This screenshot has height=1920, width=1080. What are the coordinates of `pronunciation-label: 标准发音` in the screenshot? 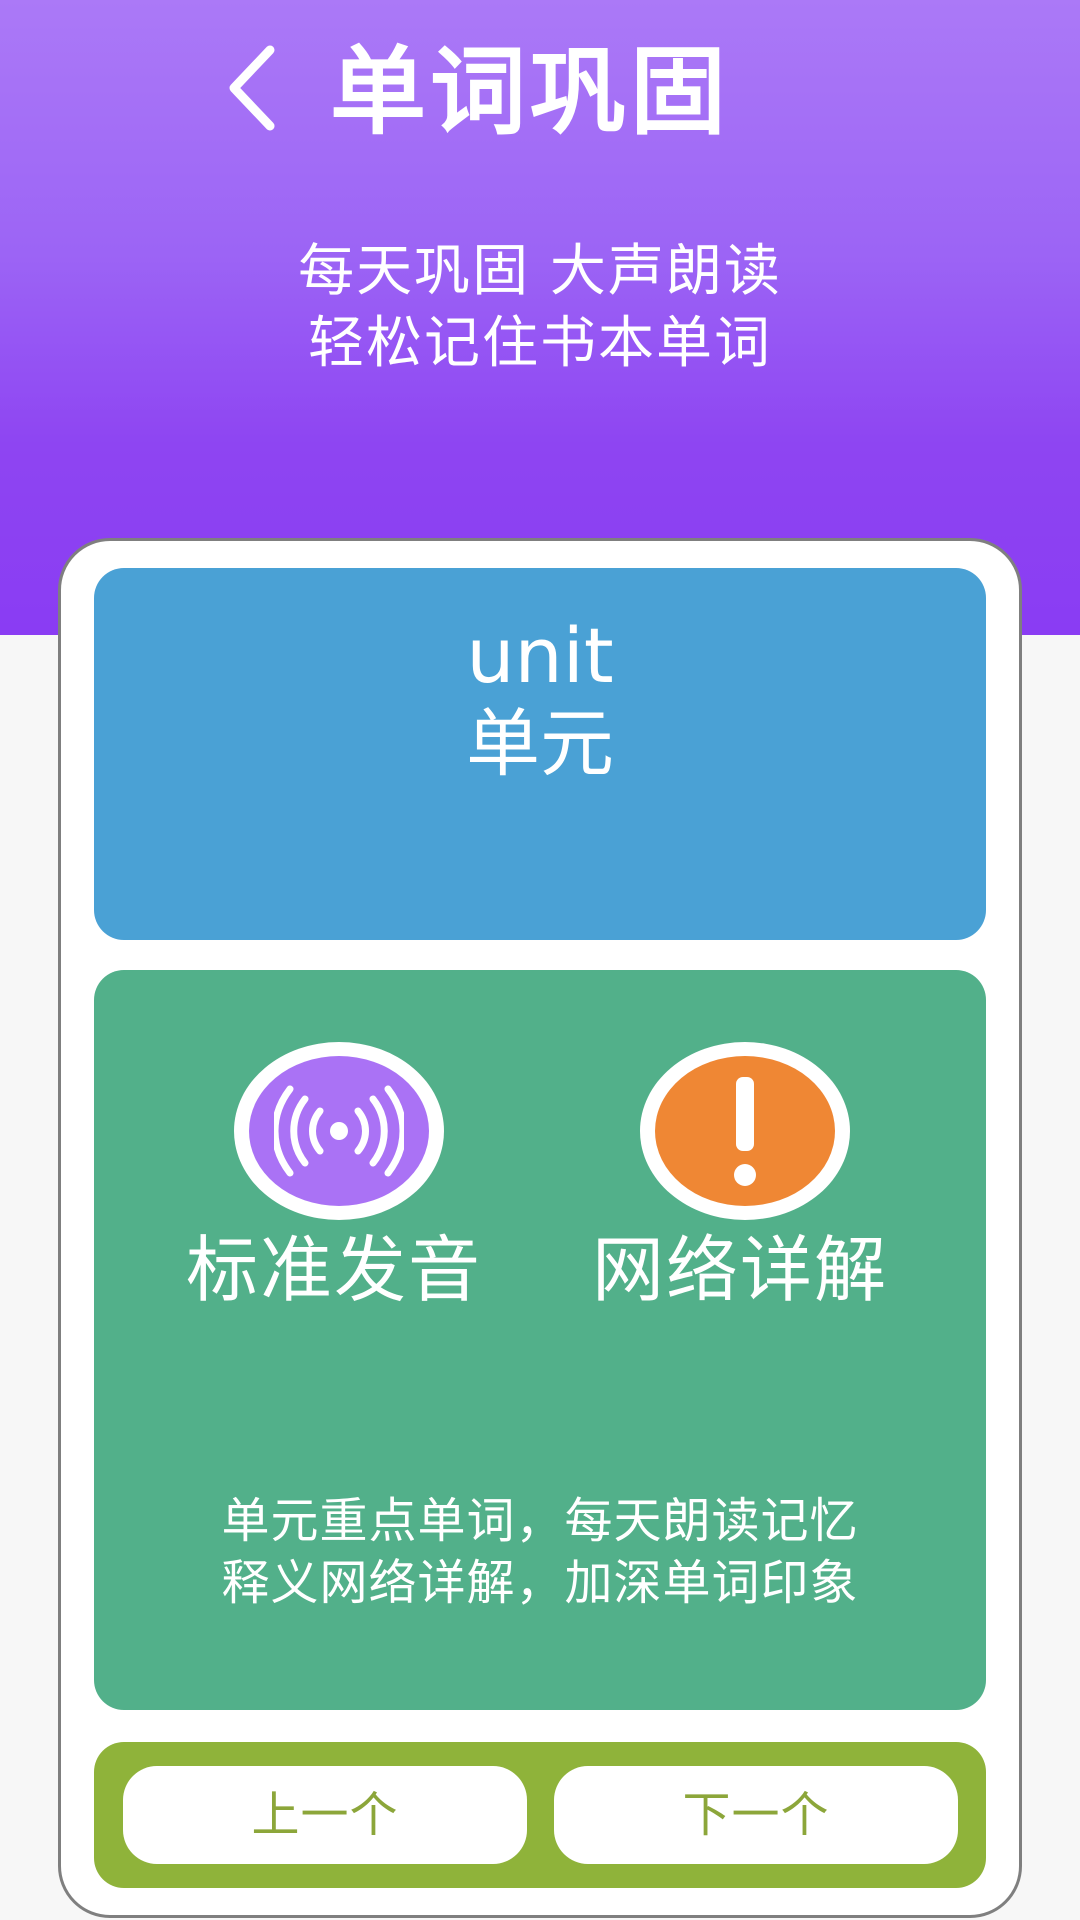 It's located at (333, 1270).